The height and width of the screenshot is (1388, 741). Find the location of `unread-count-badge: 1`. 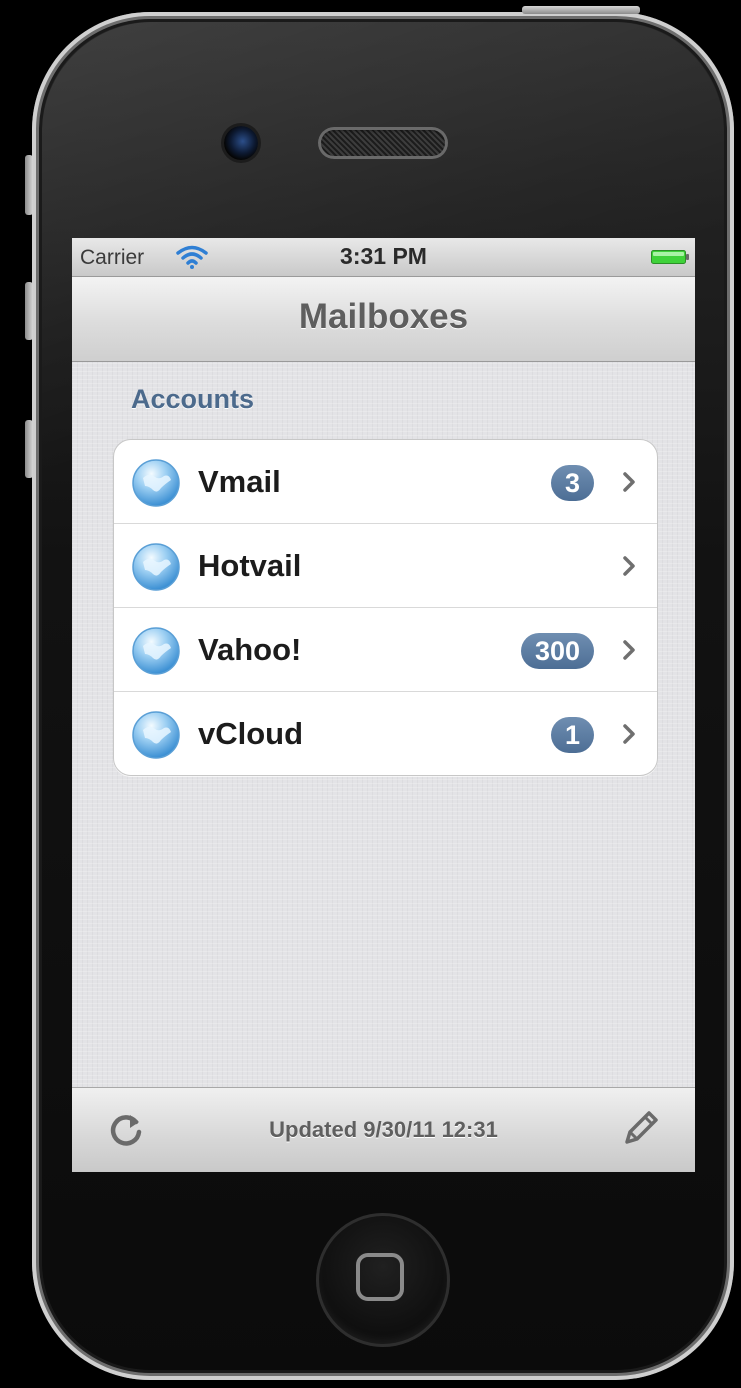

unread-count-badge: 1 is located at coordinates (572, 735).